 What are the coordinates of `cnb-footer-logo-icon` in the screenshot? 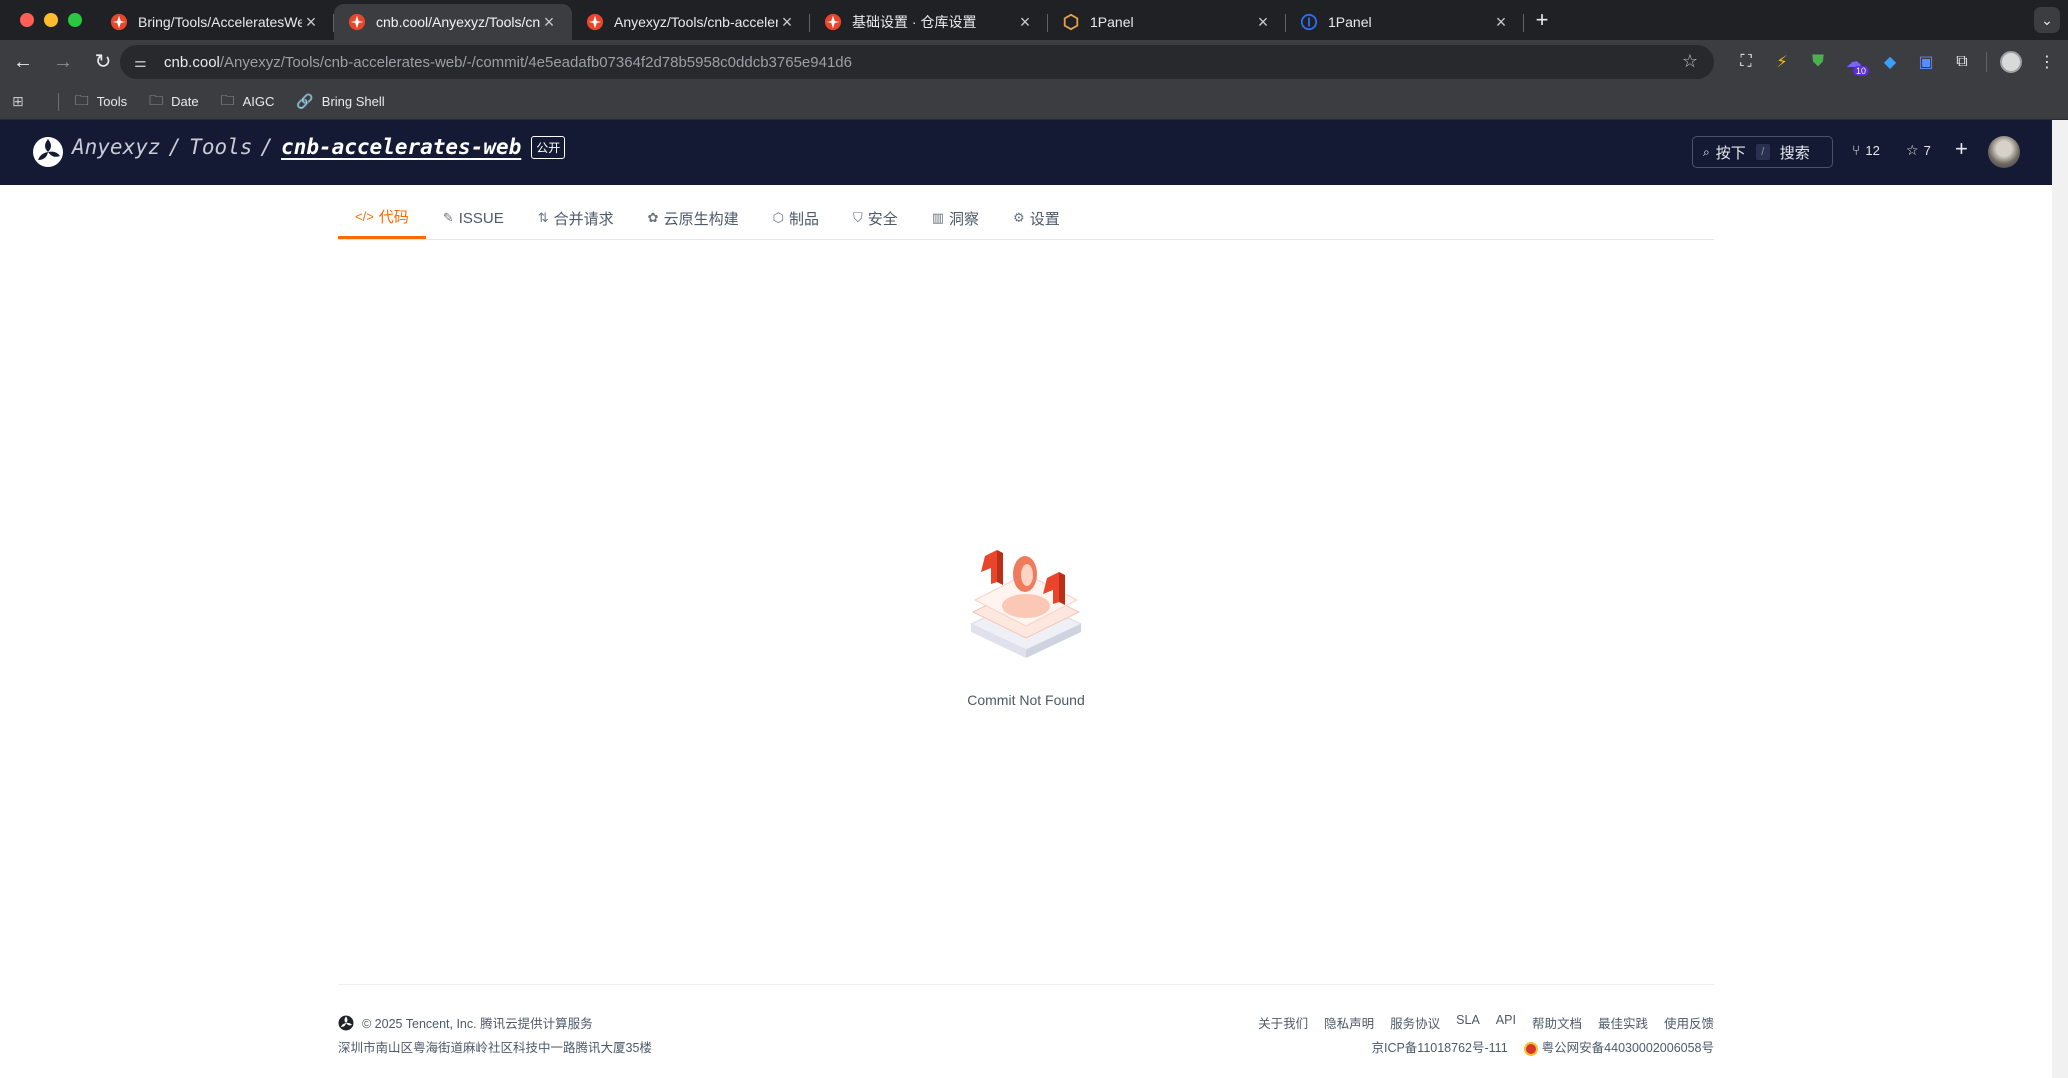 It's located at (346, 1022).